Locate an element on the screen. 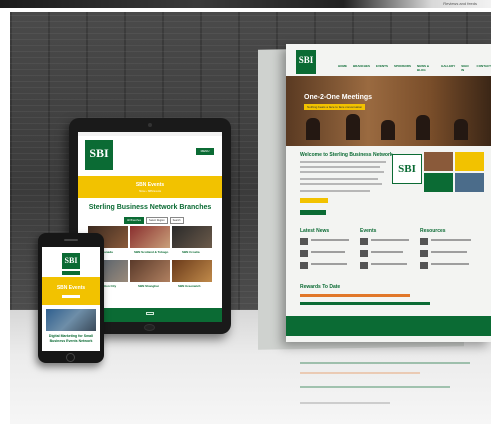 The width and height of the screenshot is (491, 424). branch-name: SBN Shanghai is located at coordinates (148, 286).